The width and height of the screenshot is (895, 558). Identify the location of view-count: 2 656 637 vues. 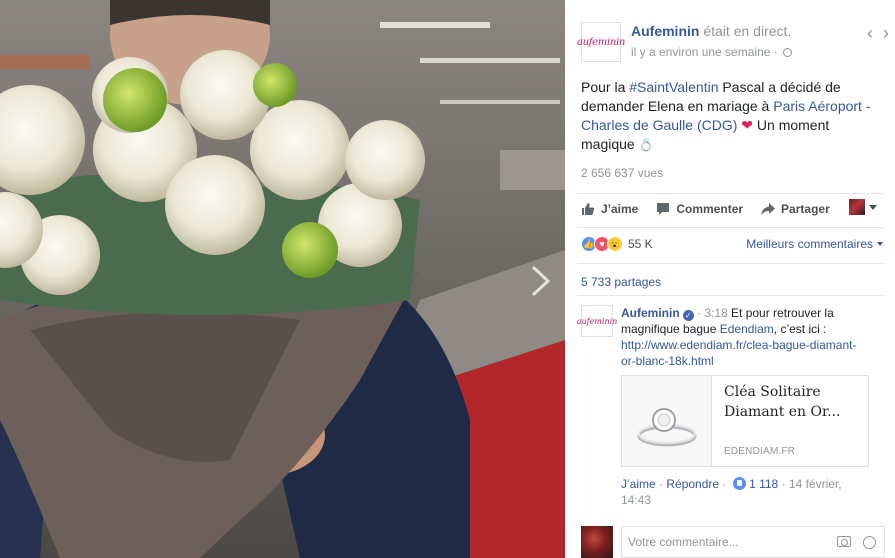
(622, 173).